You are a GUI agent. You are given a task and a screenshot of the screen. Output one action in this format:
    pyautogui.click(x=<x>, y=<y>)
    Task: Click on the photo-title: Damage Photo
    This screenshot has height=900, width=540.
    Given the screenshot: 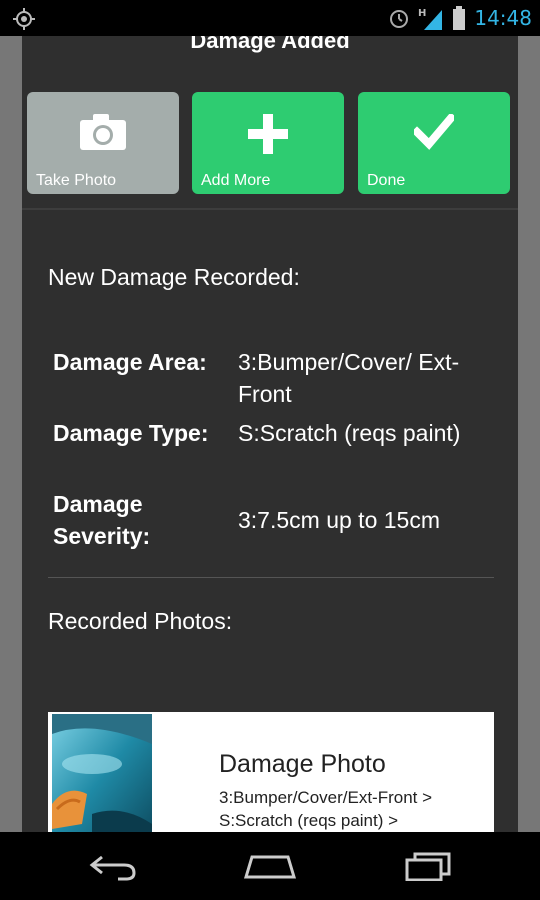 What is the action you would take?
    pyautogui.click(x=302, y=764)
    